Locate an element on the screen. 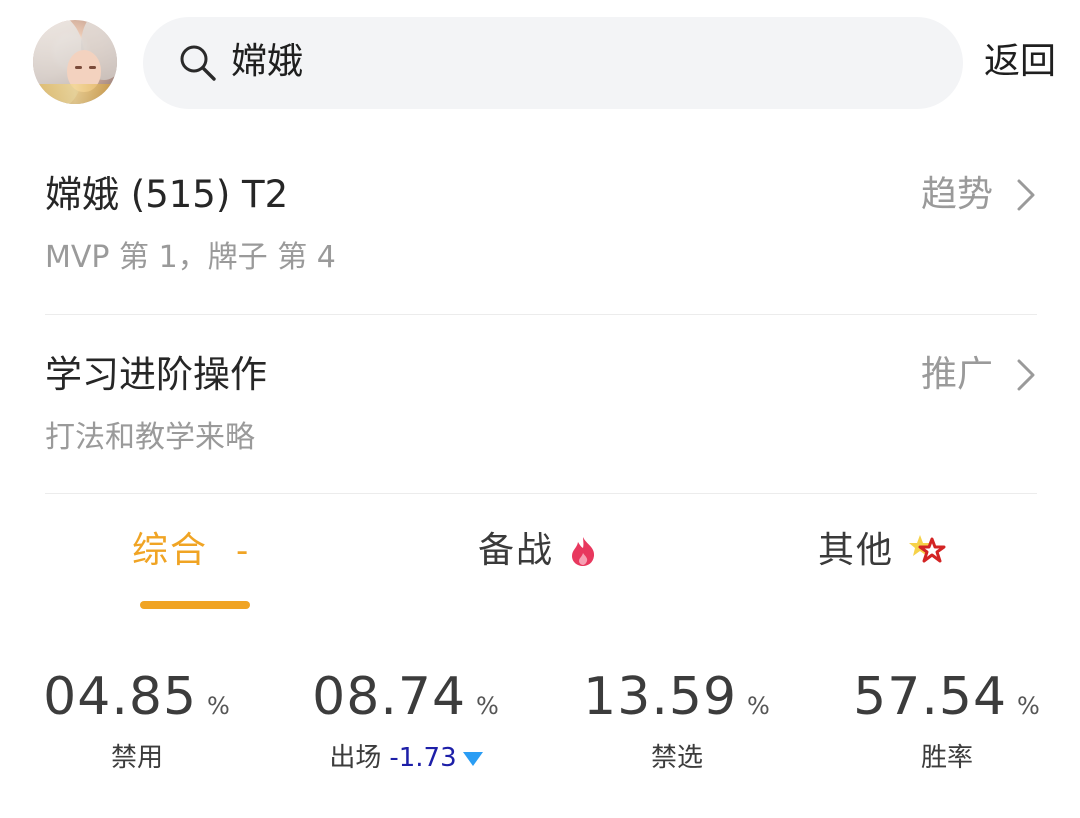 Image resolution: width=1080 pixels, height=818 pixels. tab-prepare: 备战 is located at coordinates (538, 551).